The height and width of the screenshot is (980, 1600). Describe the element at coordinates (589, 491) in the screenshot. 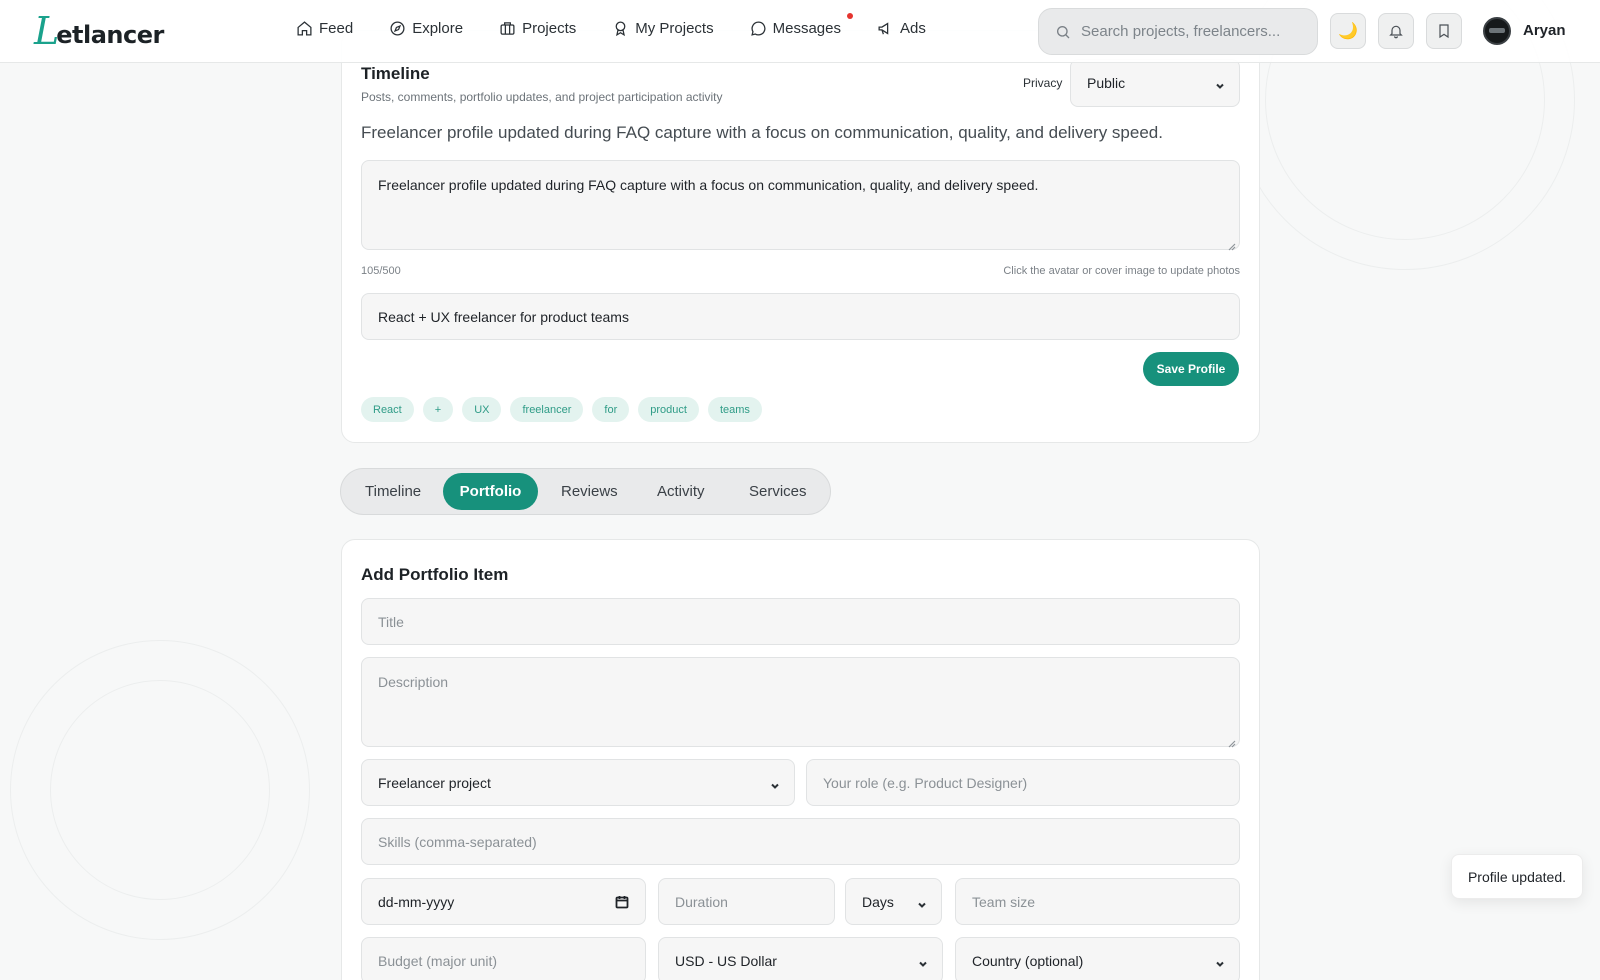

I see `tab-reviews: Reviews` at that location.